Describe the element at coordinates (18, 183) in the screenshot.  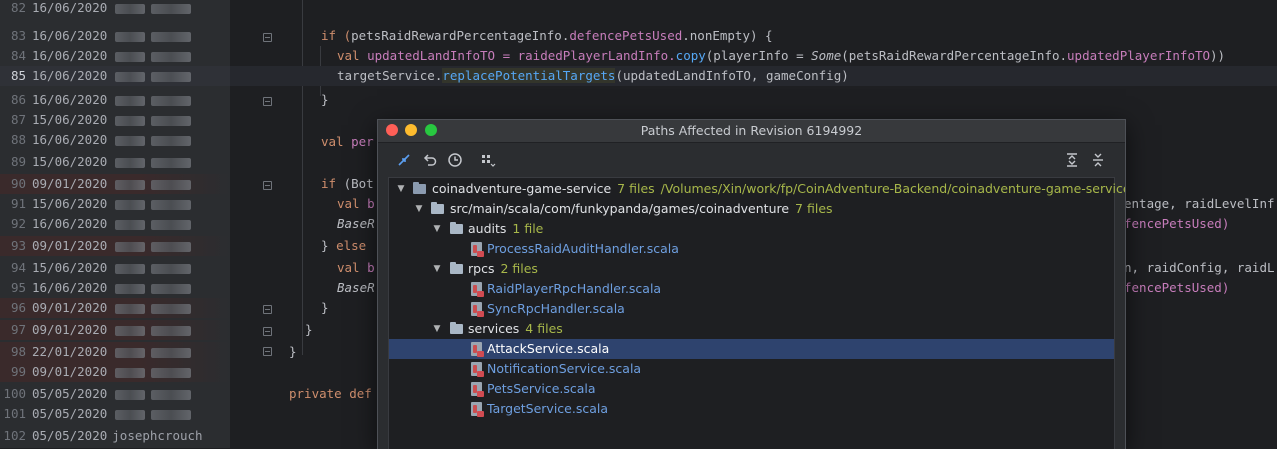
I see `line-number: 90` at that location.